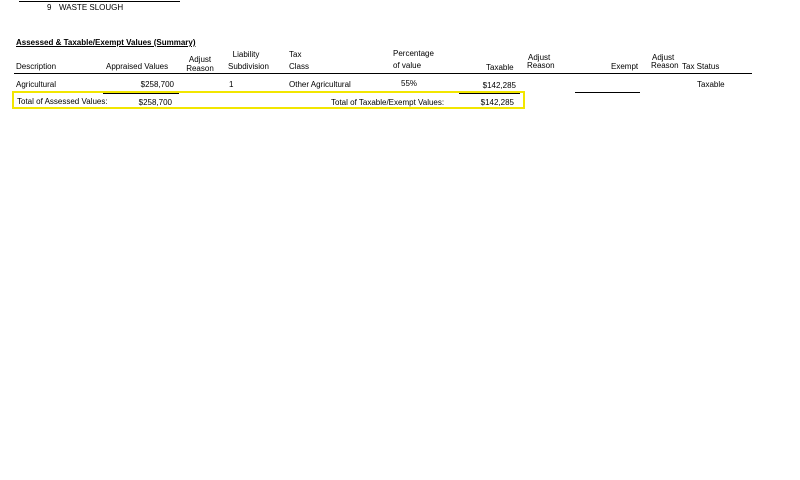  Describe the element at coordinates (407, 65) in the screenshot. I see `header-percentage-line2: of value` at that location.